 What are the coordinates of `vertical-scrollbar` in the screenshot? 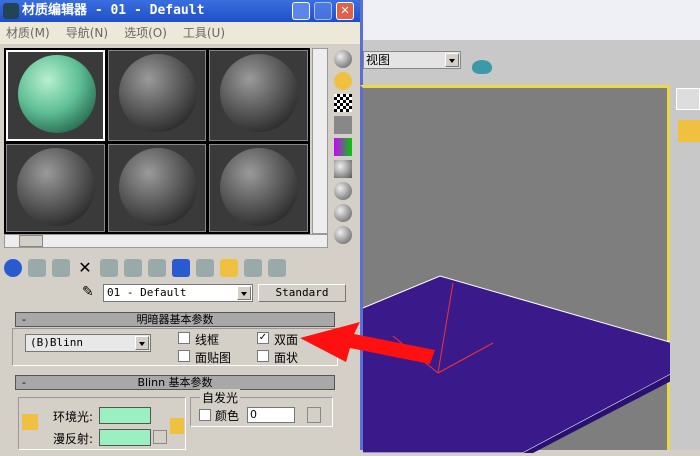 It's located at (320, 141).